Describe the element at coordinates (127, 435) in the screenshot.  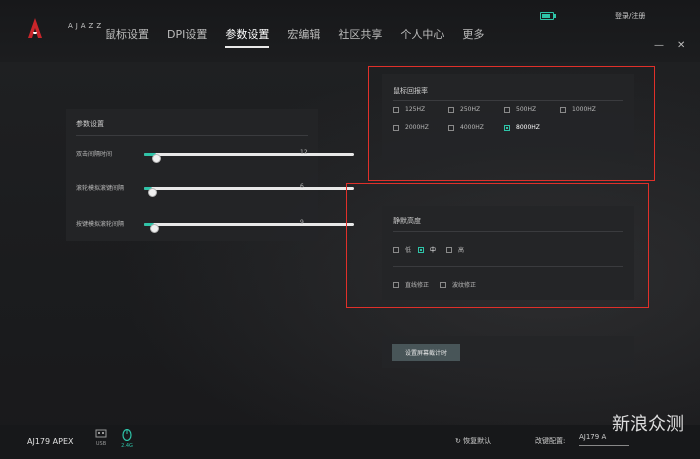
I see `wireless-mouse-icon` at that location.